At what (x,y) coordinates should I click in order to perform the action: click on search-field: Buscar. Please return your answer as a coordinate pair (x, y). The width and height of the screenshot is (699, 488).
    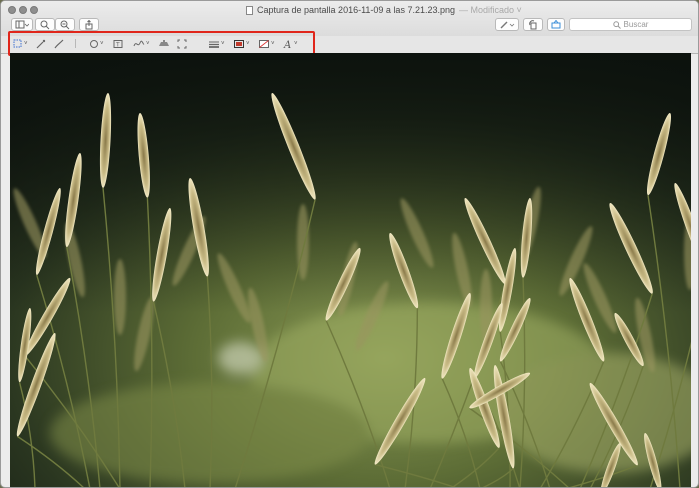
    Looking at the image, I should click on (630, 24).